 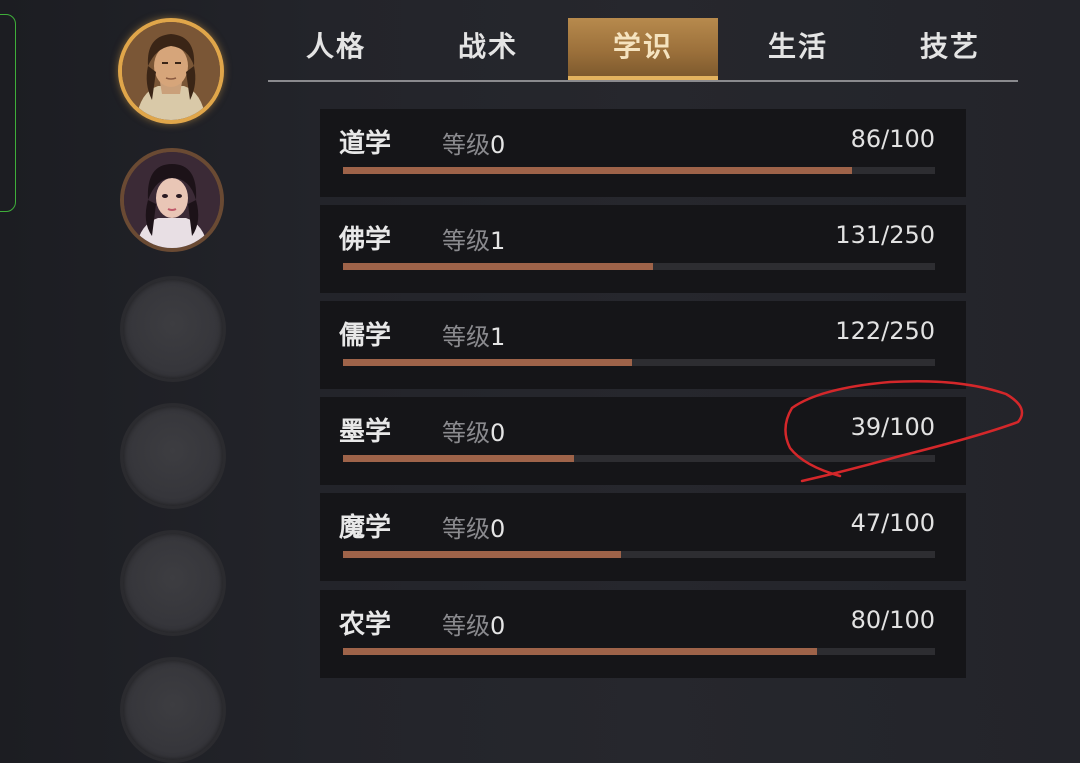 What do you see at coordinates (892, 139) in the screenshot?
I see `skill-progress-text: 86/100` at bounding box center [892, 139].